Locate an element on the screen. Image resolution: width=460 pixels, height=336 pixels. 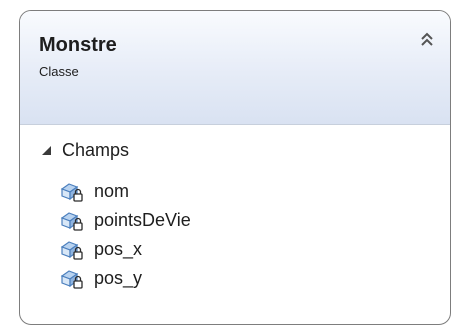
expanded-triangle-icon is located at coordinates (46, 150).